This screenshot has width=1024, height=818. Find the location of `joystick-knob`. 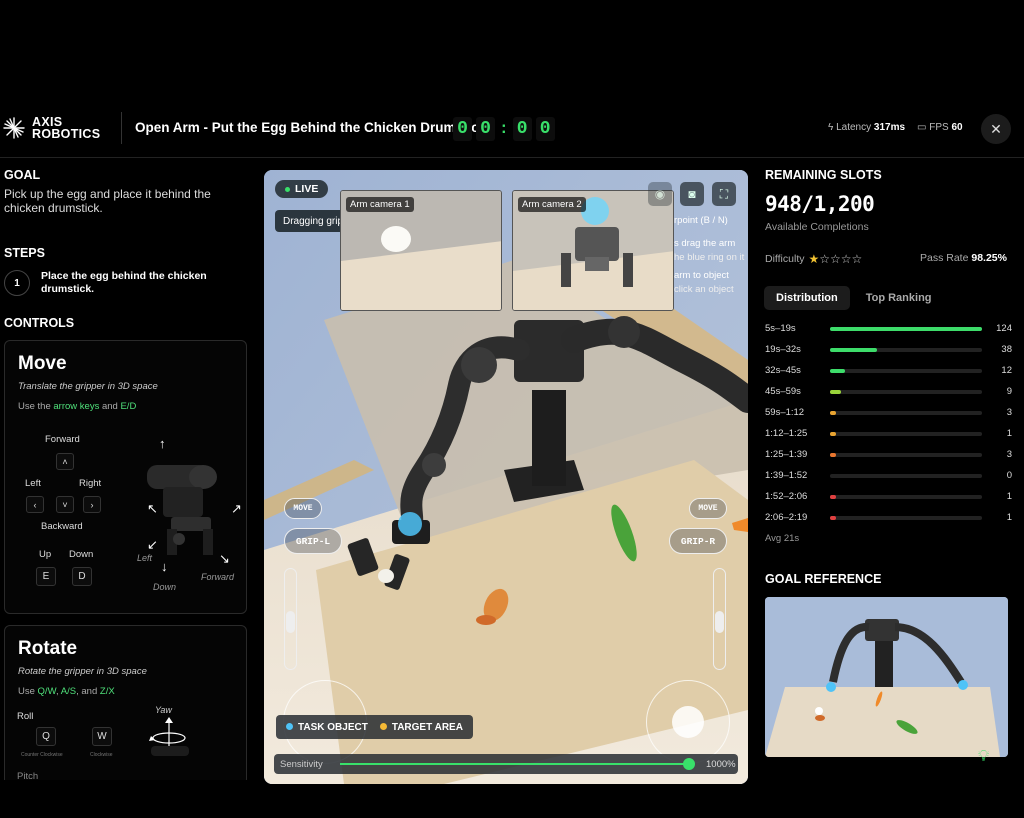

joystick-knob is located at coordinates (688, 722).